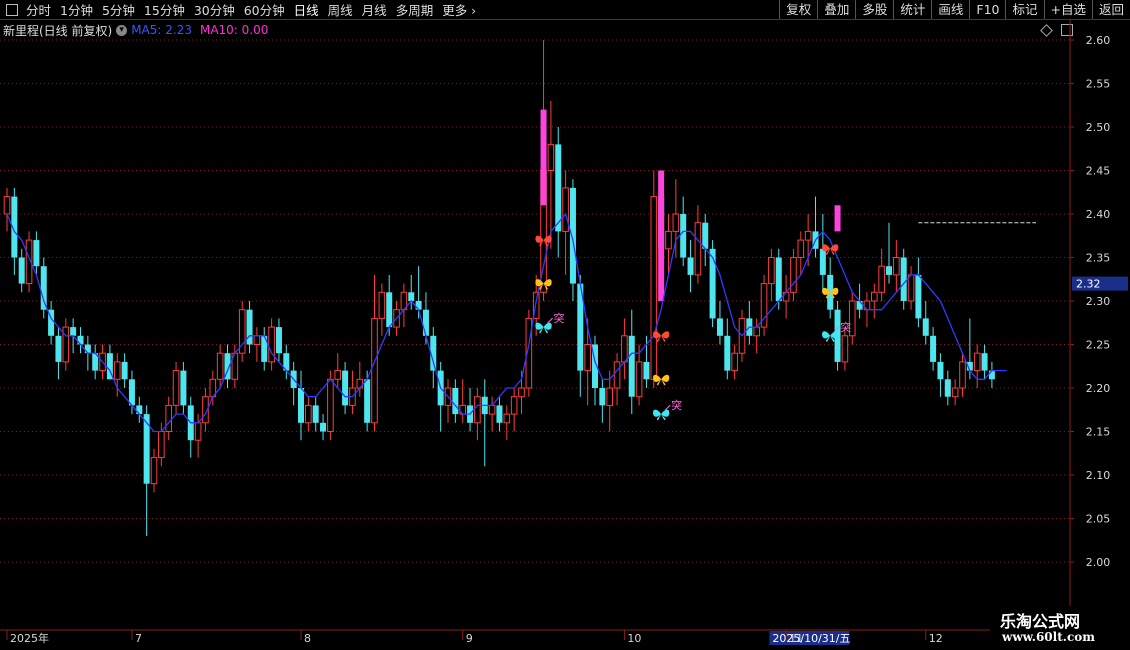  I want to click on y-tick-label: 2.60, so click(1098, 40).